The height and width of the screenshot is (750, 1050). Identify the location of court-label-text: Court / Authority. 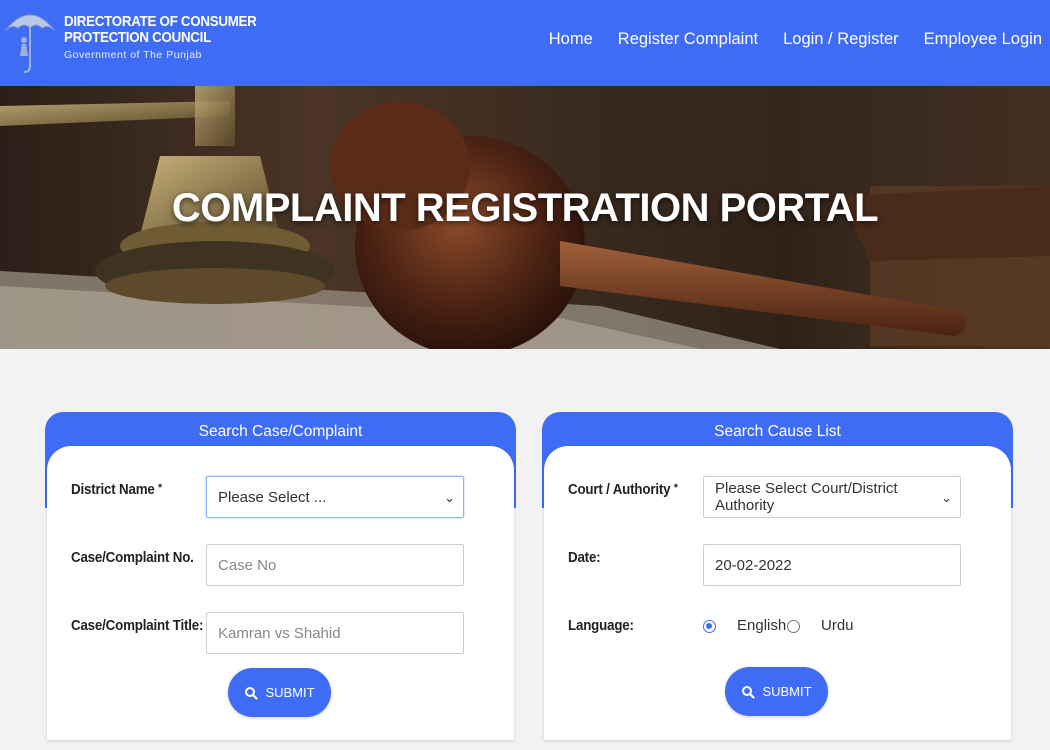
(619, 490).